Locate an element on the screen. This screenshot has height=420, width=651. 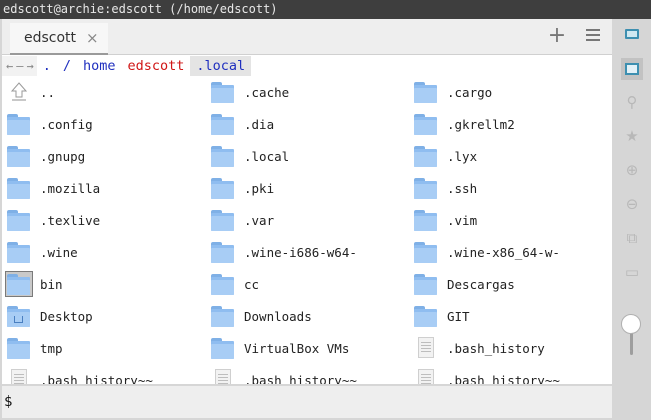
bookmark-icon: ★ is located at coordinates (632, 136).